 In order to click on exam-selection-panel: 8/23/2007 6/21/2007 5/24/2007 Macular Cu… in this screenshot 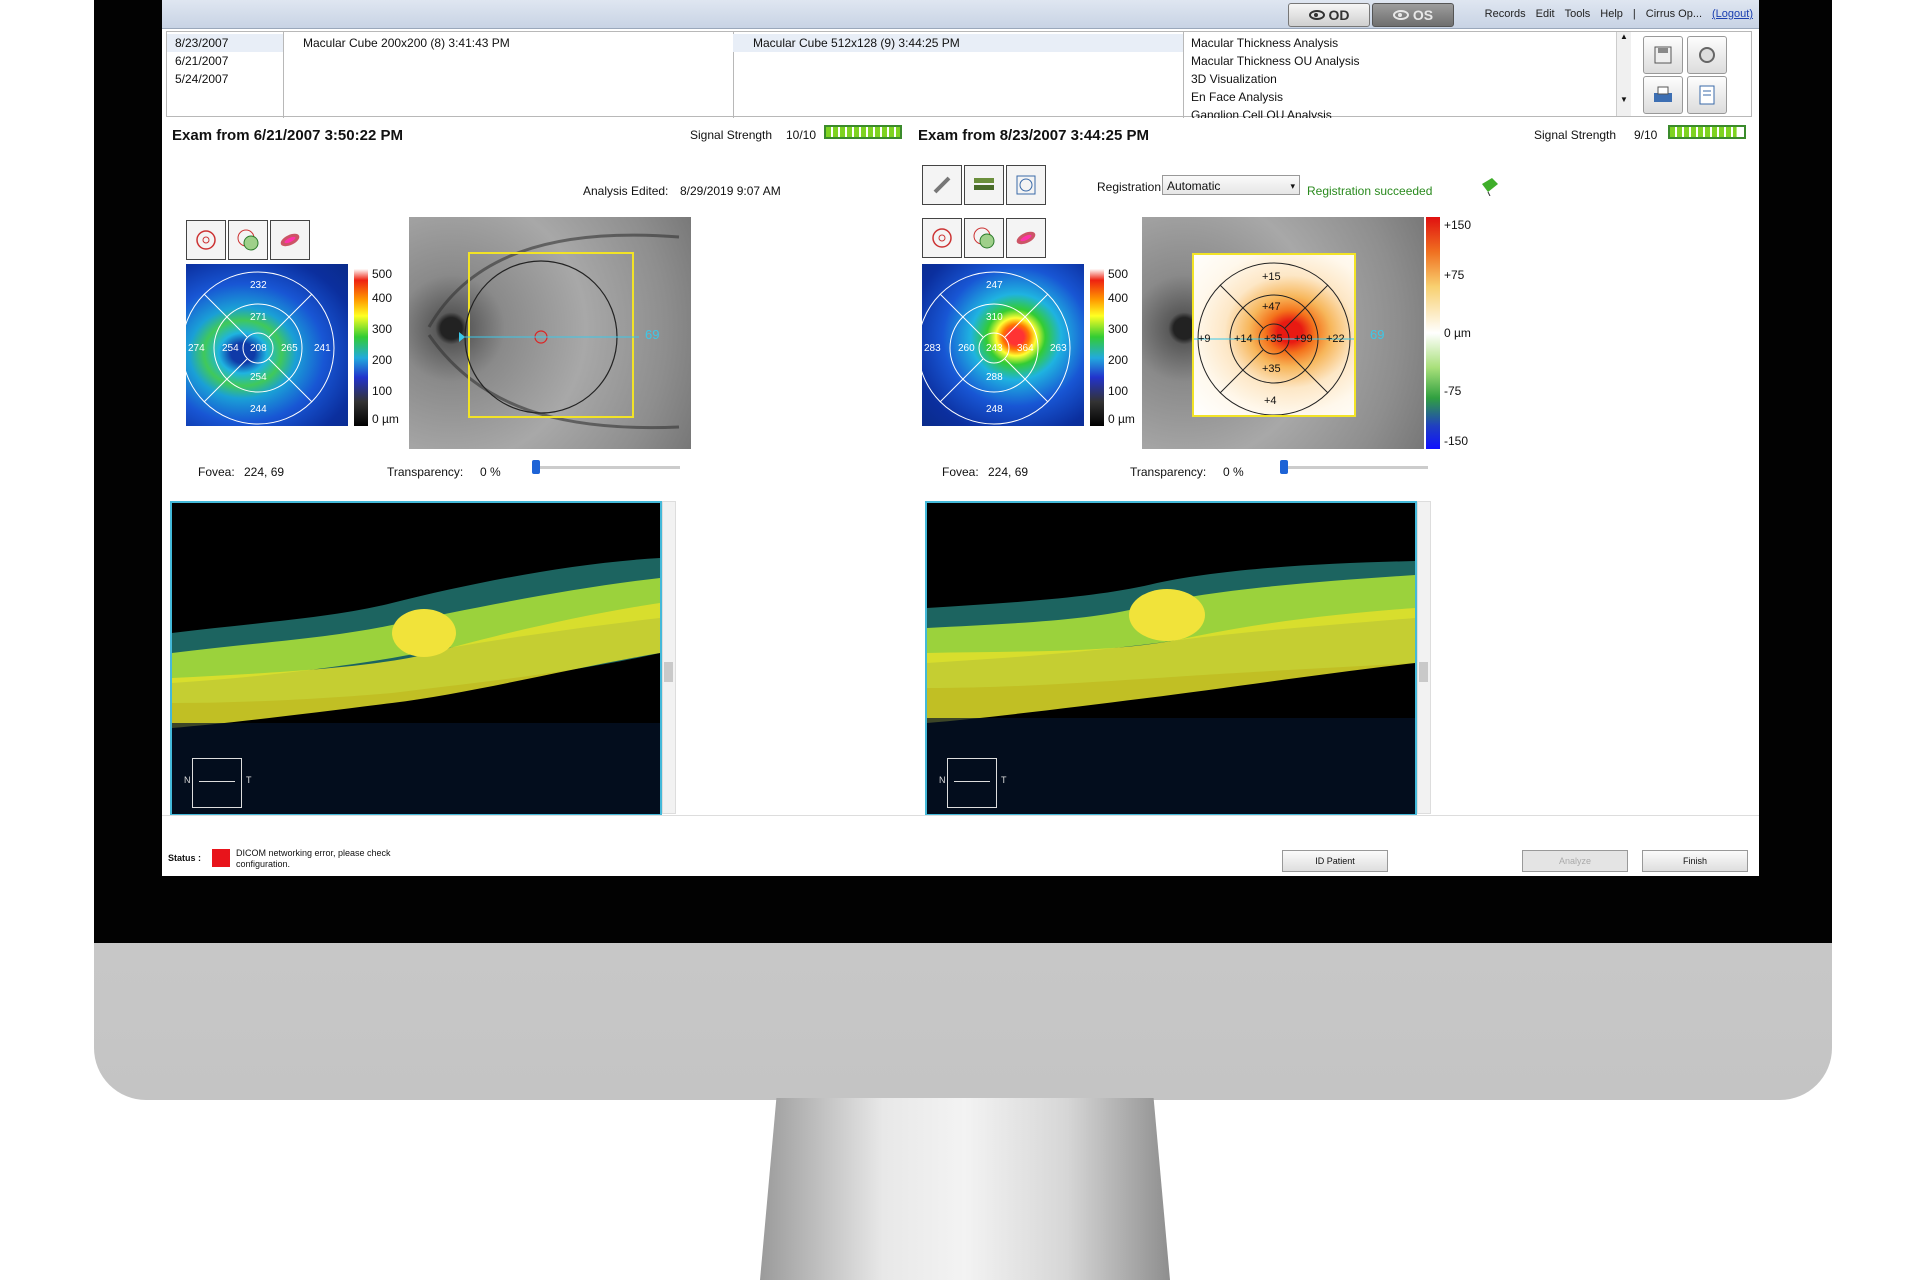, I will do `click(959, 74)`.